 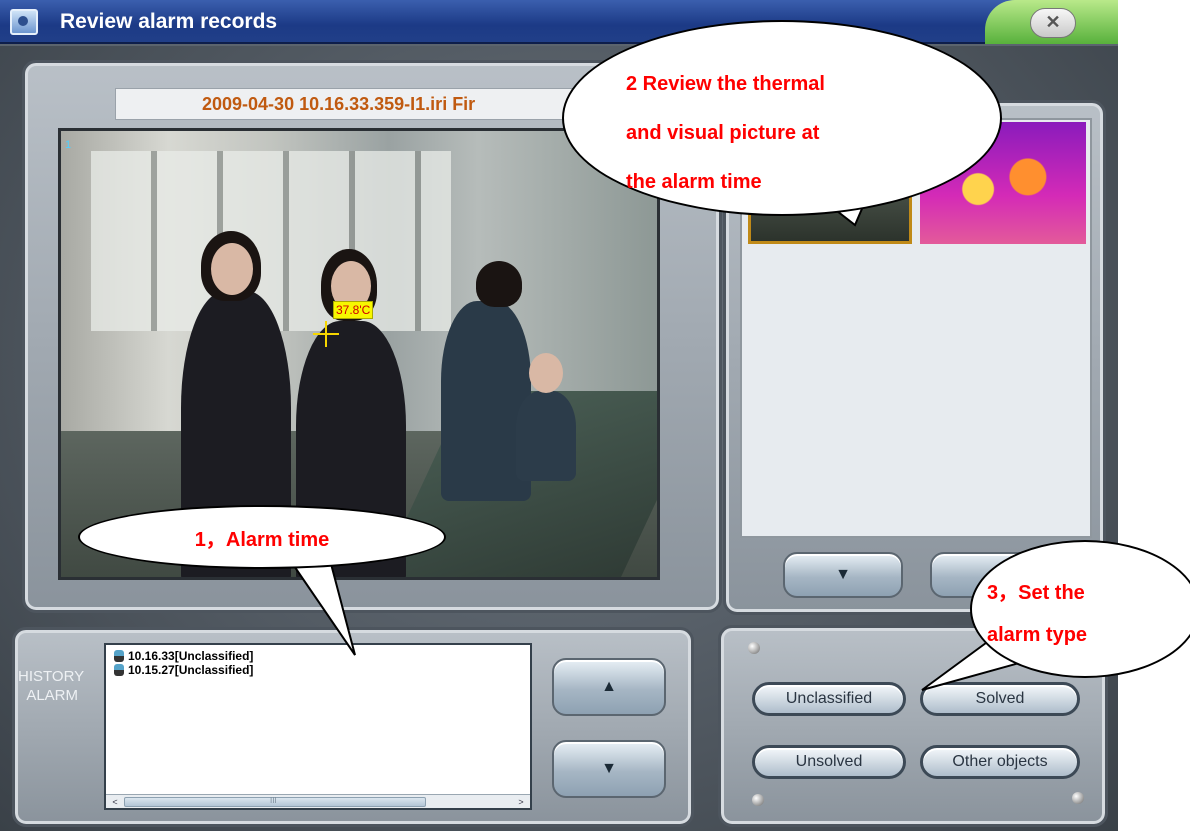 What do you see at coordinates (725, 84) in the screenshot?
I see `callout-review-line1: 2 Review the thermal` at bounding box center [725, 84].